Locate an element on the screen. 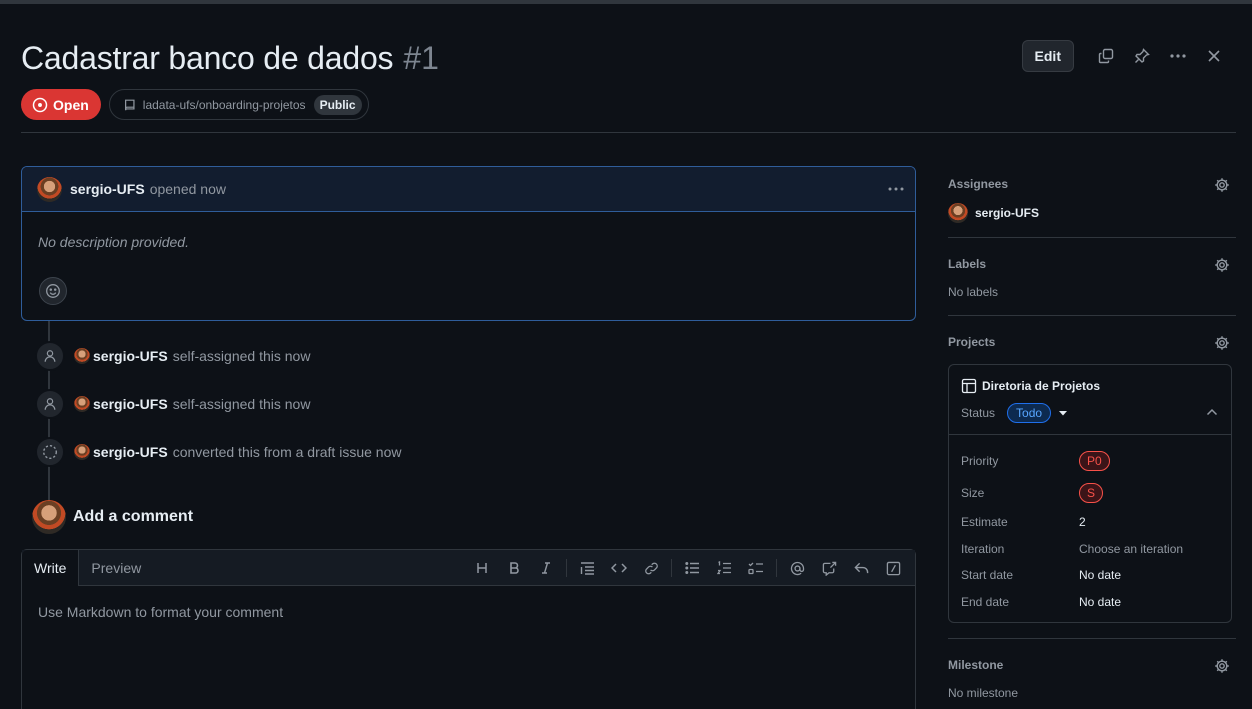 The height and width of the screenshot is (709, 1252). field-key: Start date is located at coordinates (987, 575).